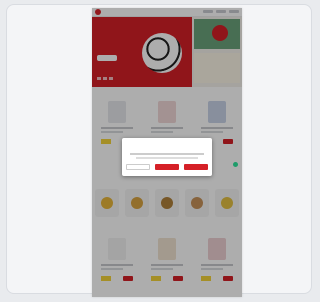 Image resolution: width=320 pixels, height=302 pixels. I want to click on settings-button, so click(167, 167).